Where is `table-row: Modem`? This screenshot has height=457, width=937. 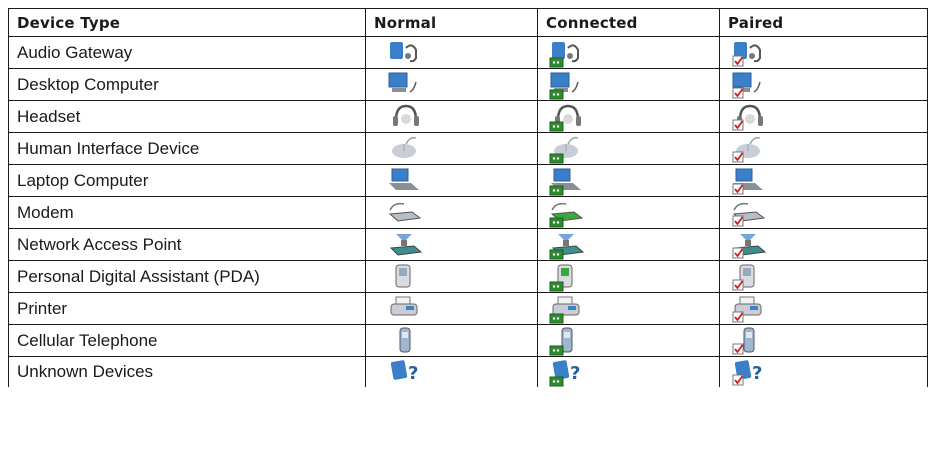 table-row: Modem is located at coordinates (468, 212).